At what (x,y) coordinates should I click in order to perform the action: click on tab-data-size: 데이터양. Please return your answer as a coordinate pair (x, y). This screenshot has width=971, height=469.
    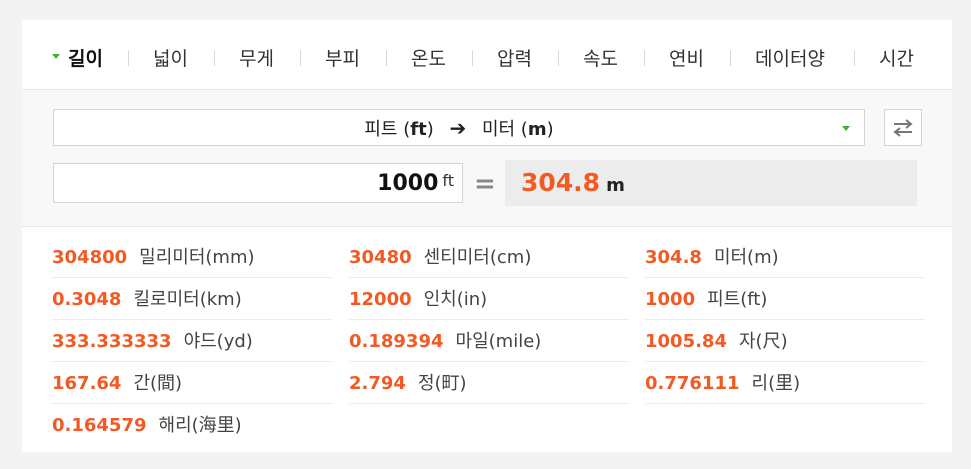
    Looking at the image, I should click on (790, 59).